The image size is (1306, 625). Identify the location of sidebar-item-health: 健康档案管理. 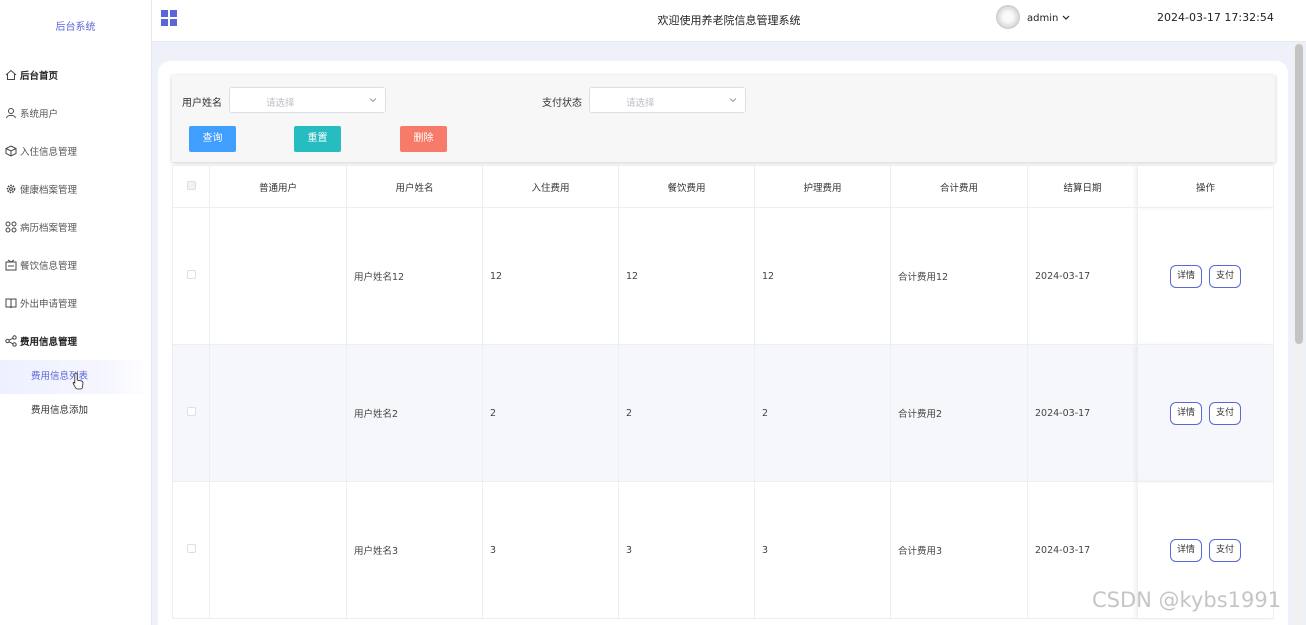
(75, 189).